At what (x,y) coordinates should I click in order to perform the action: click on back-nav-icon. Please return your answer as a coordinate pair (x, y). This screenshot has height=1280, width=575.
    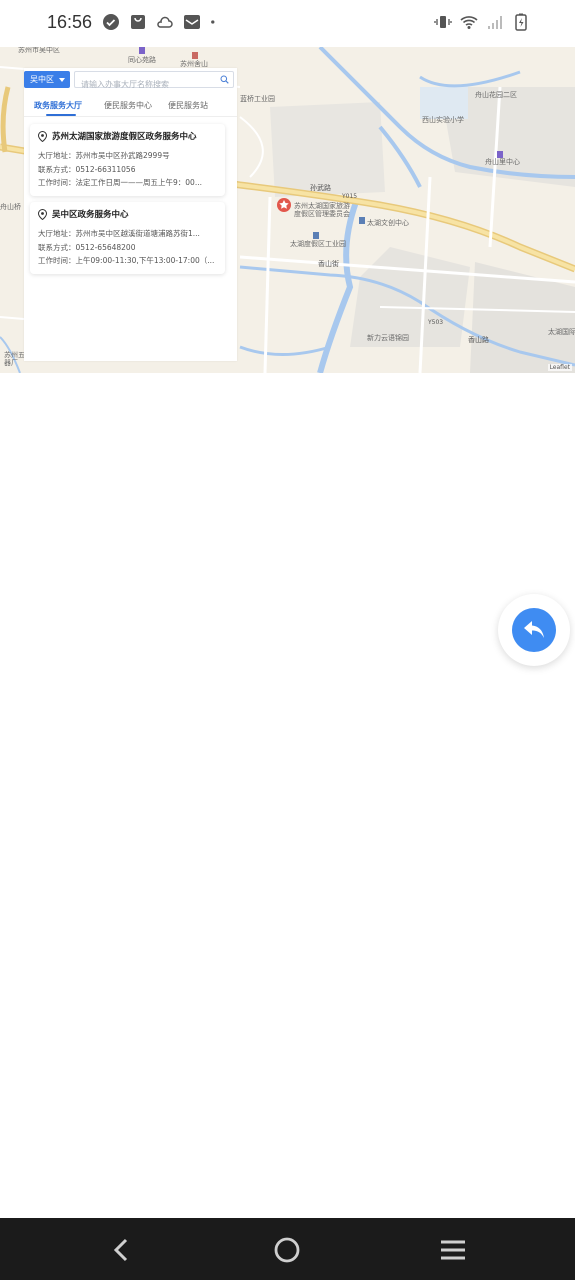
    Looking at the image, I should click on (122, 1250).